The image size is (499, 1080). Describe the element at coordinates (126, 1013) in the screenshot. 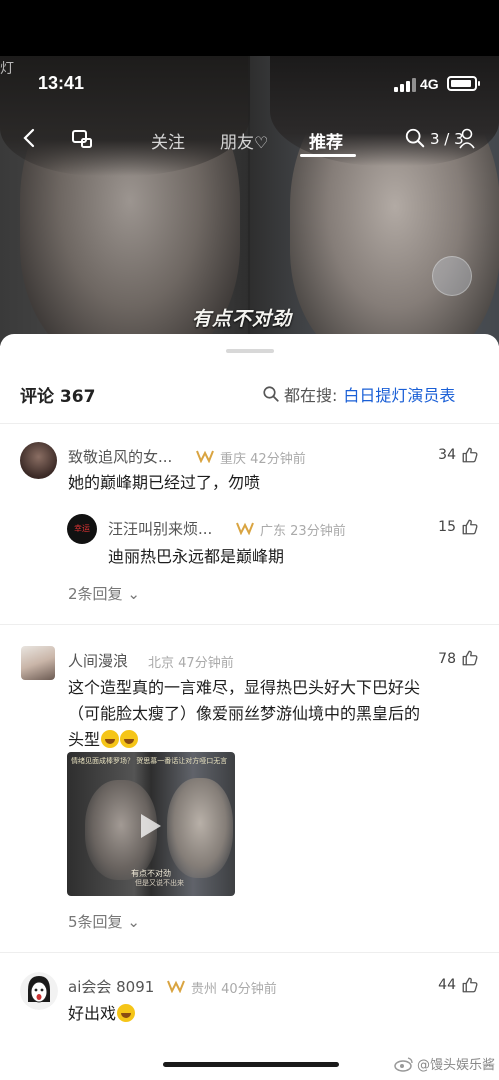

I see `laugh-emoji-icon` at that location.